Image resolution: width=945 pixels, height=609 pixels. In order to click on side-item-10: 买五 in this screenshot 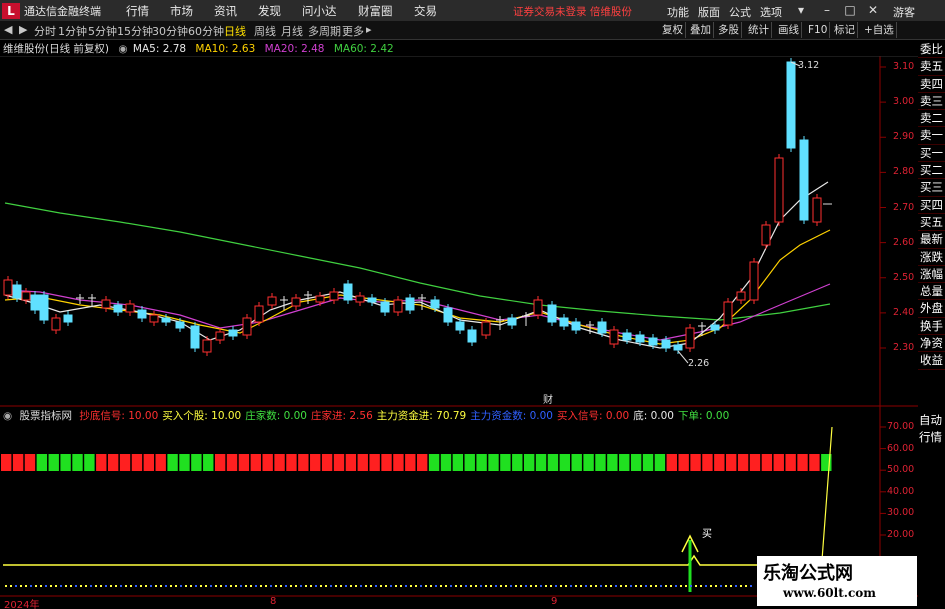, I will do `click(931, 223)`.